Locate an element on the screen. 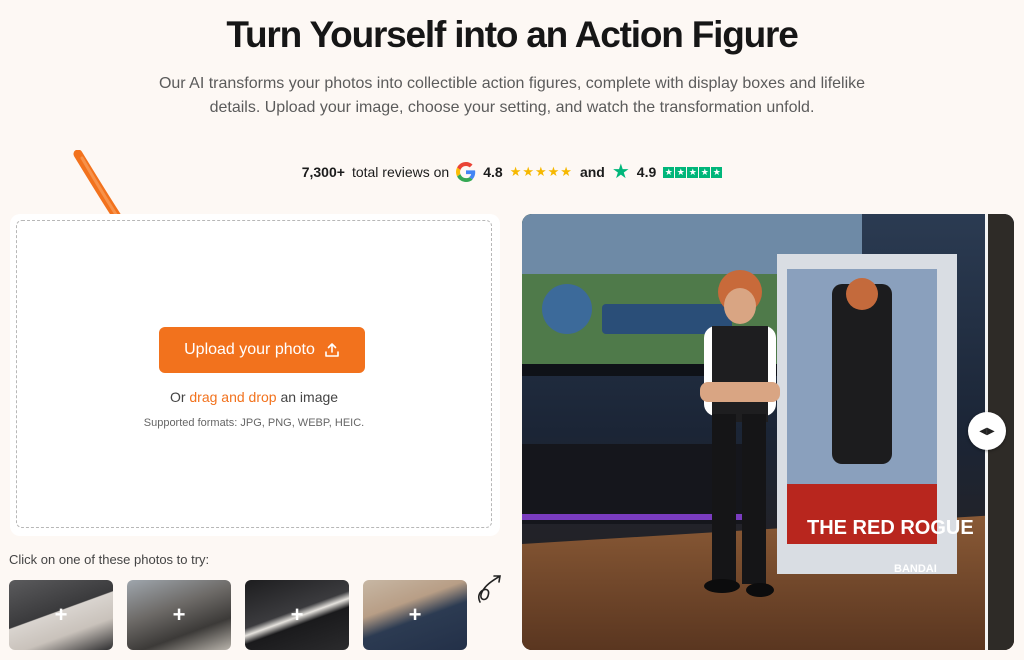  review-text: total reviews on is located at coordinates (400, 172).